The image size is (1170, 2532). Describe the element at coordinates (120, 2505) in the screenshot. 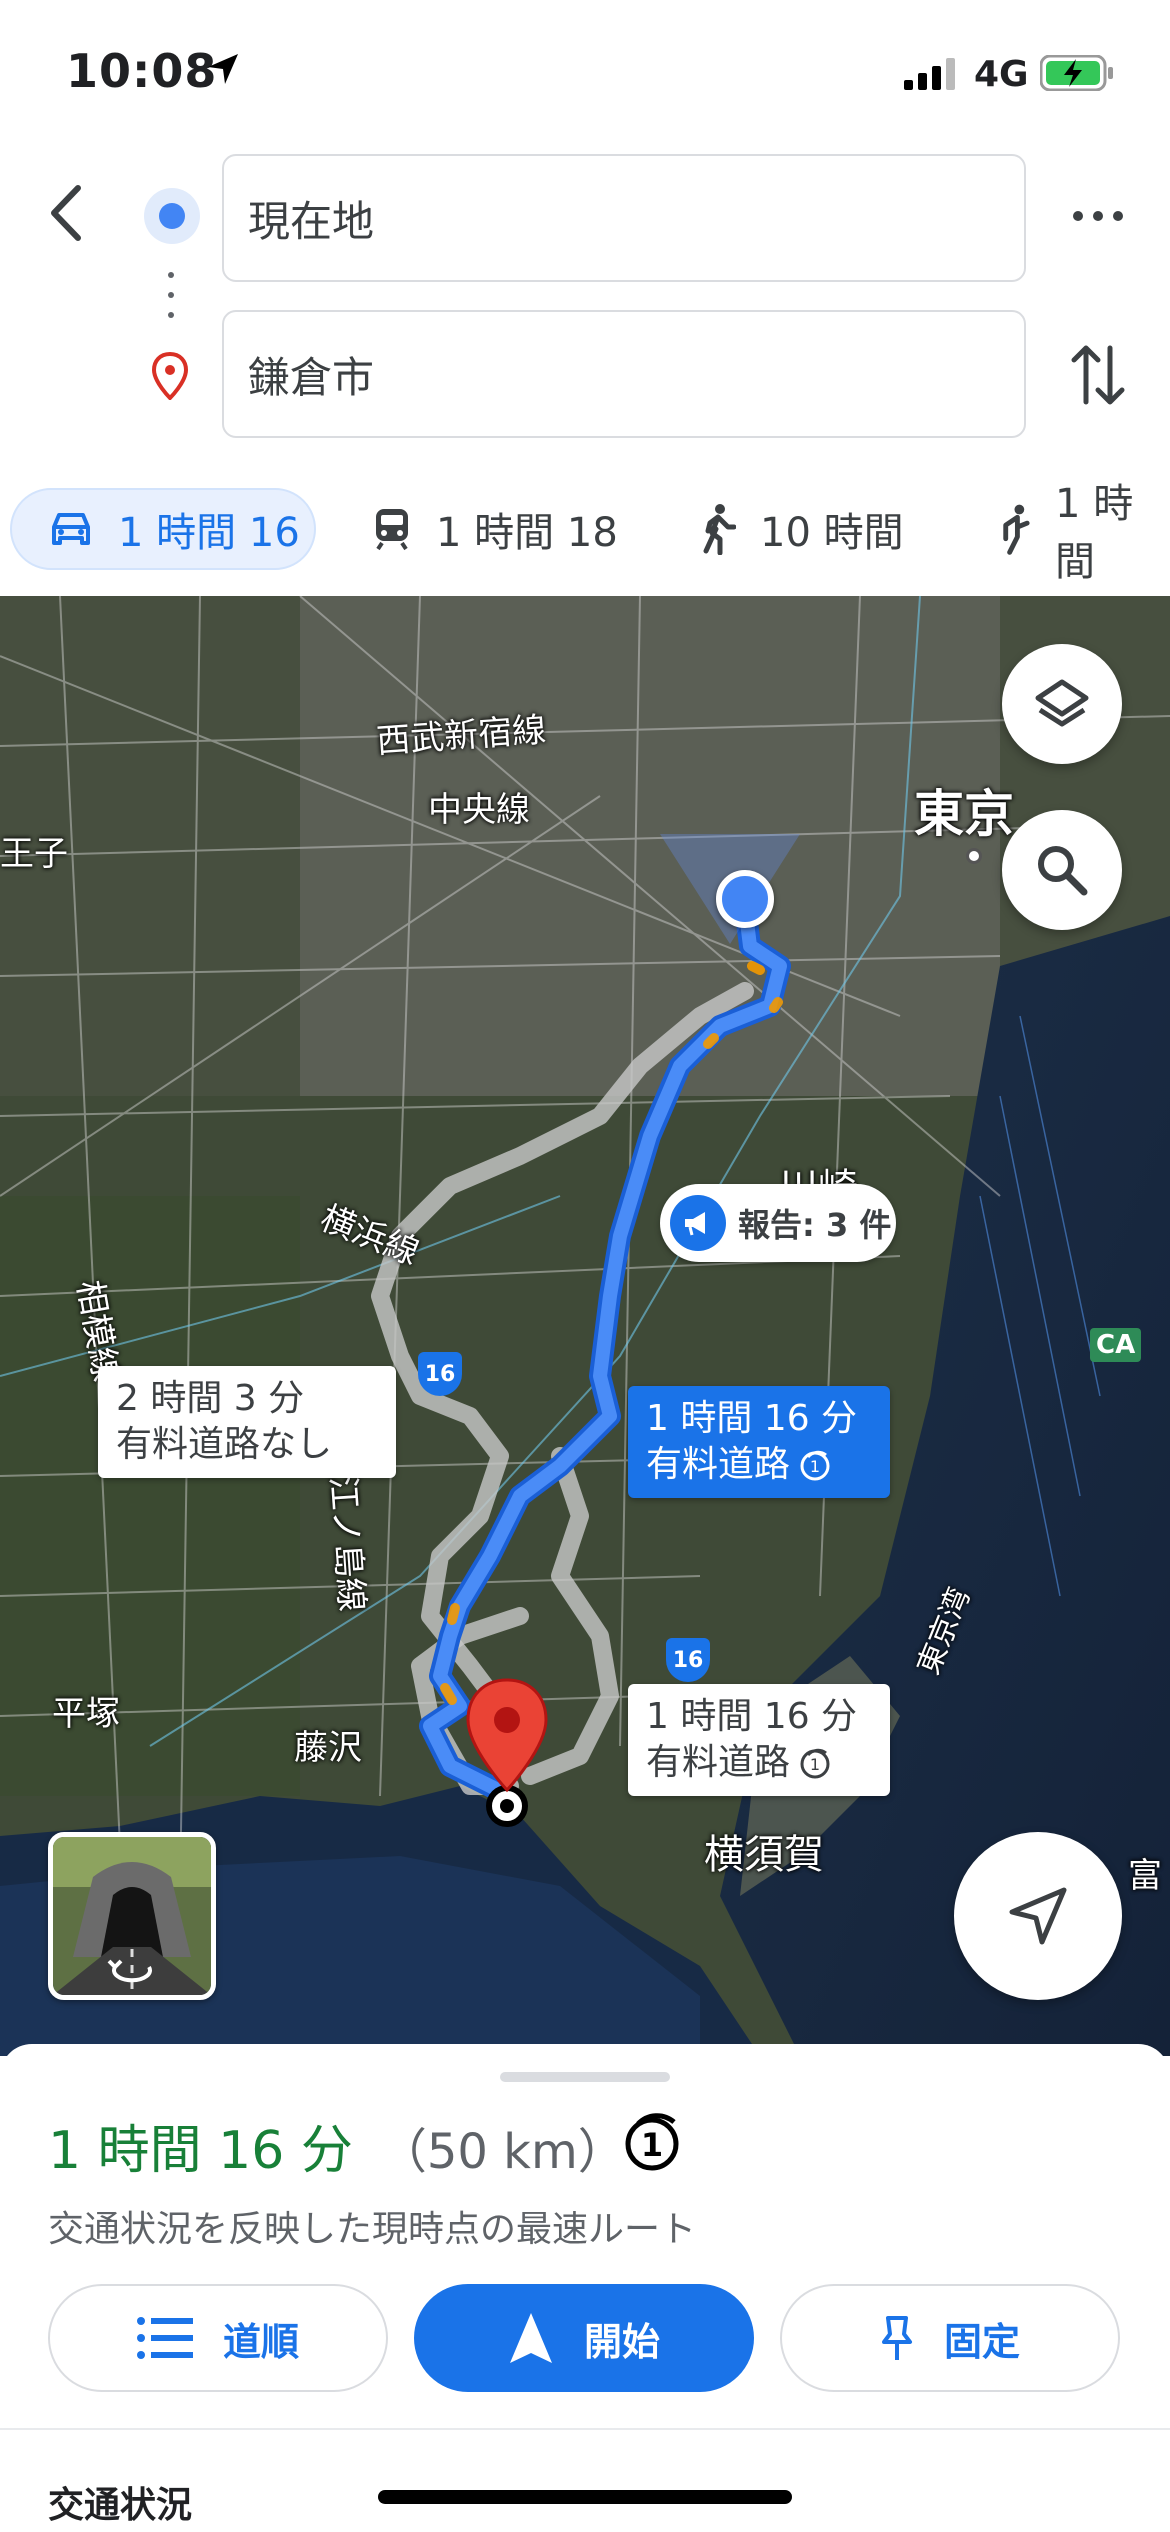

I see `traffic-section-title: 交通状況` at that location.